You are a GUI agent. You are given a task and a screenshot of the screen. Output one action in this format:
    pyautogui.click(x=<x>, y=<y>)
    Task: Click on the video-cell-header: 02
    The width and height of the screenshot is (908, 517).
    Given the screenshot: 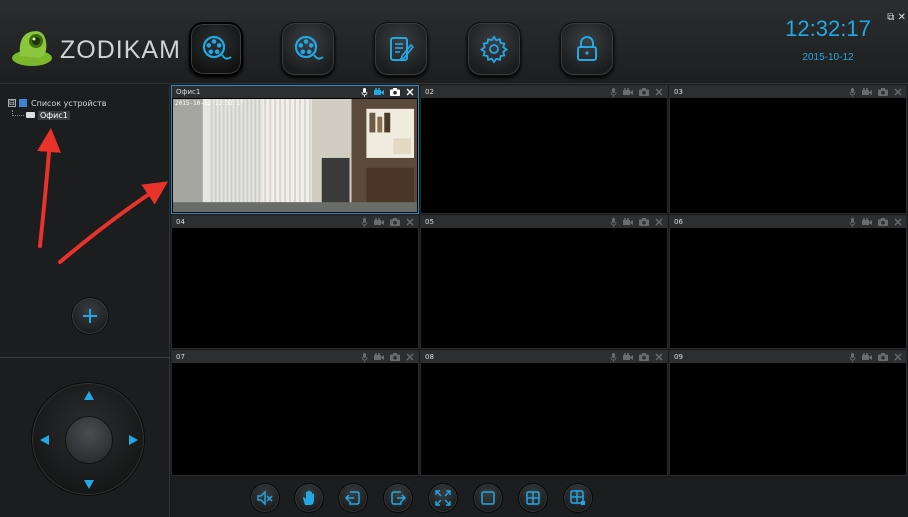 What is the action you would take?
    pyautogui.click(x=544, y=92)
    